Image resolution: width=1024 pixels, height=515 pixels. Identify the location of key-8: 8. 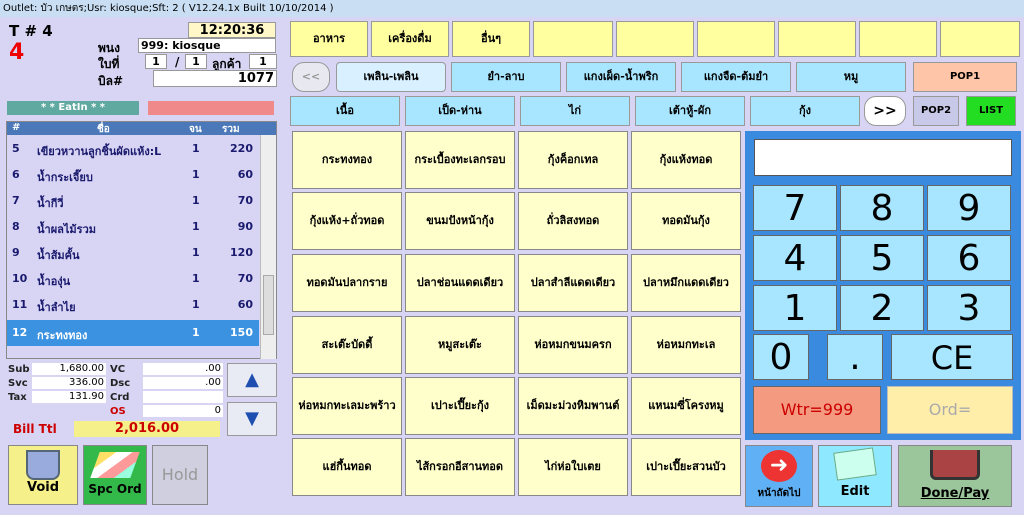
(882, 208).